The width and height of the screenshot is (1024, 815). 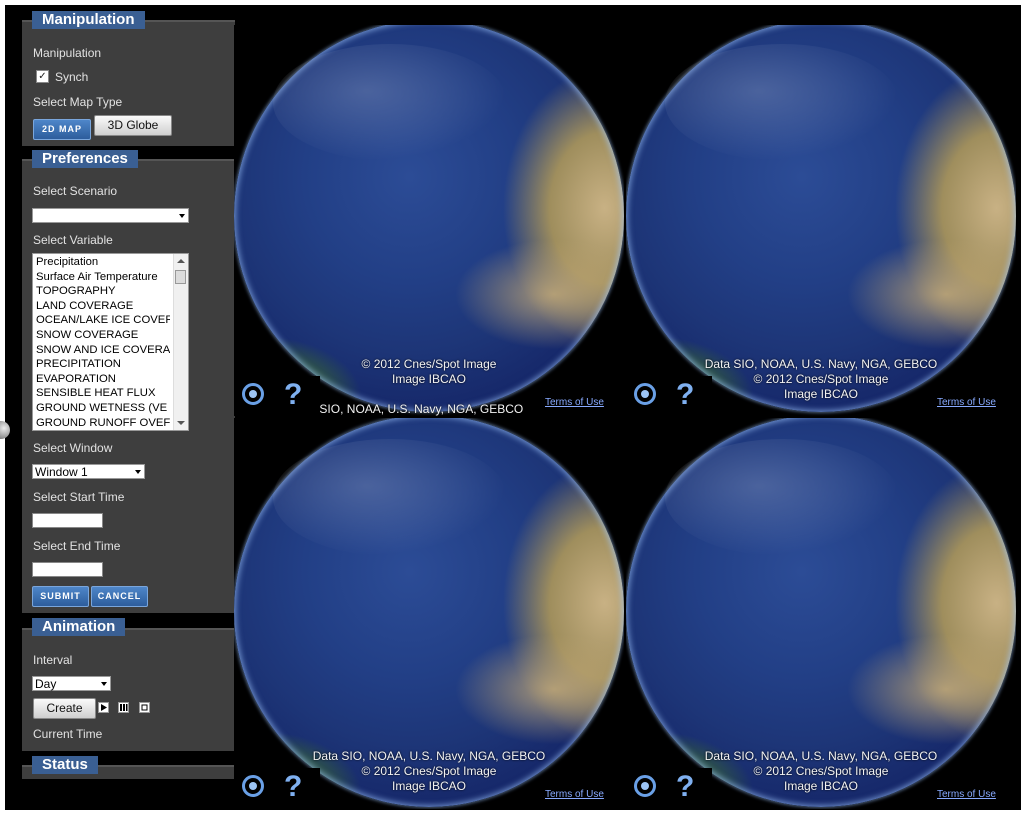 What do you see at coordinates (73, 240) in the screenshot?
I see `variable-label: Select Variable` at bounding box center [73, 240].